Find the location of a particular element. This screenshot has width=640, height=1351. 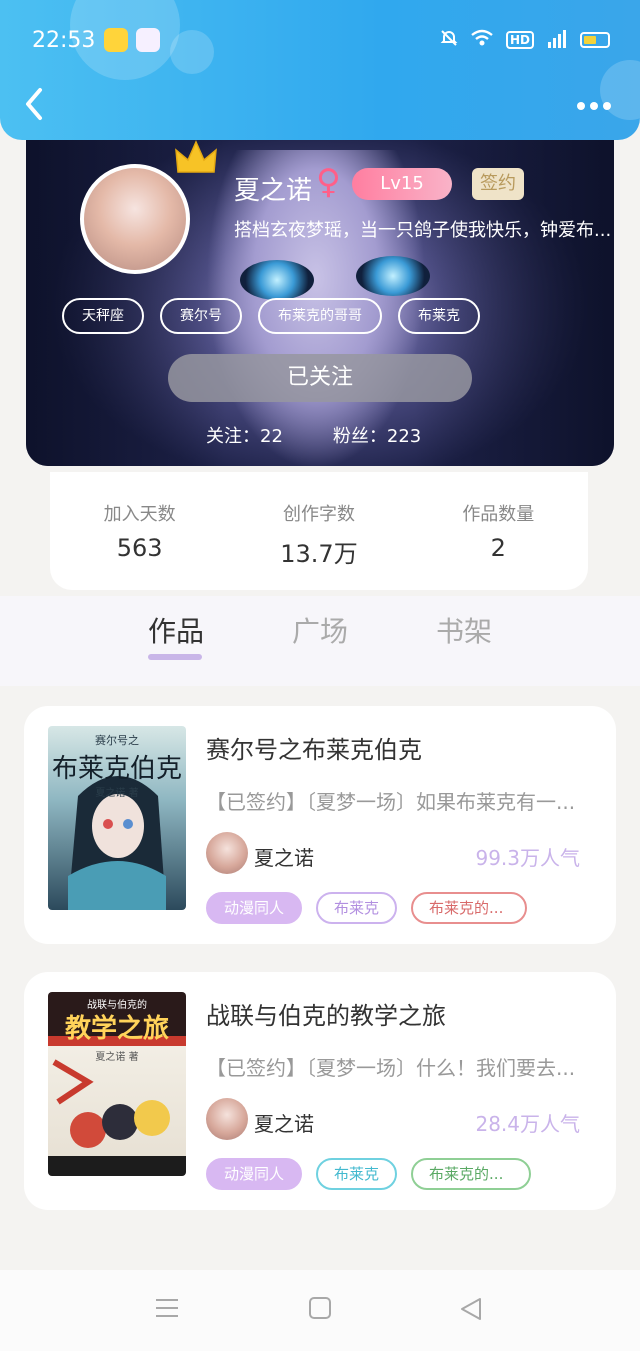

home-icon is located at coordinates (320, 1310).